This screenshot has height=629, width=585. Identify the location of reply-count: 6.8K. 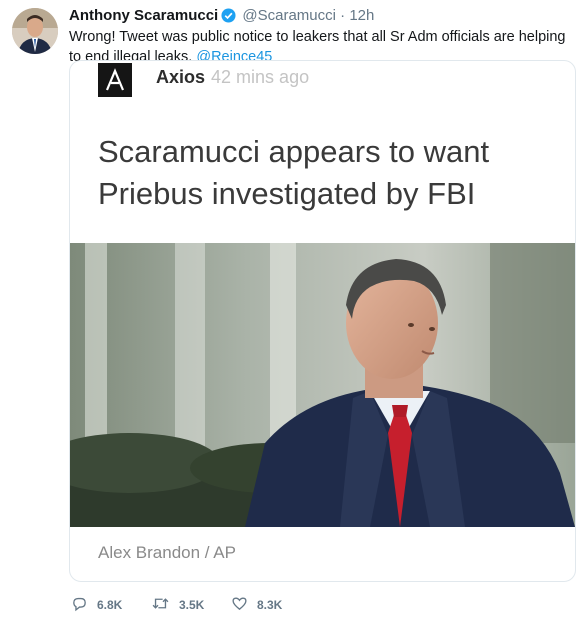
(110, 605).